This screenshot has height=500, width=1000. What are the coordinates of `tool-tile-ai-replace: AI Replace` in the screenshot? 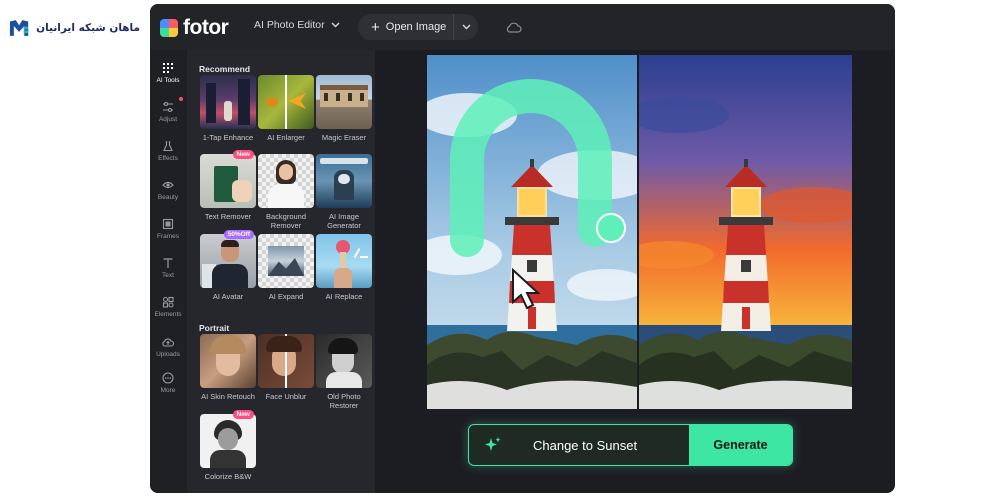 It's located at (344, 267).